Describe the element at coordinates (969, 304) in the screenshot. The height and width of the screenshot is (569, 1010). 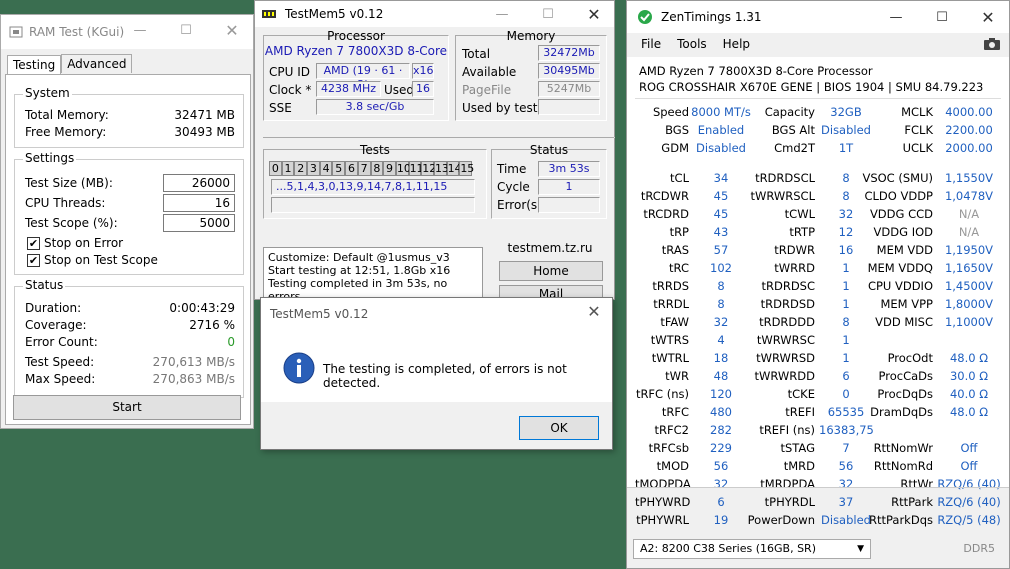
I see `timing-value: 1,8000V` at that location.